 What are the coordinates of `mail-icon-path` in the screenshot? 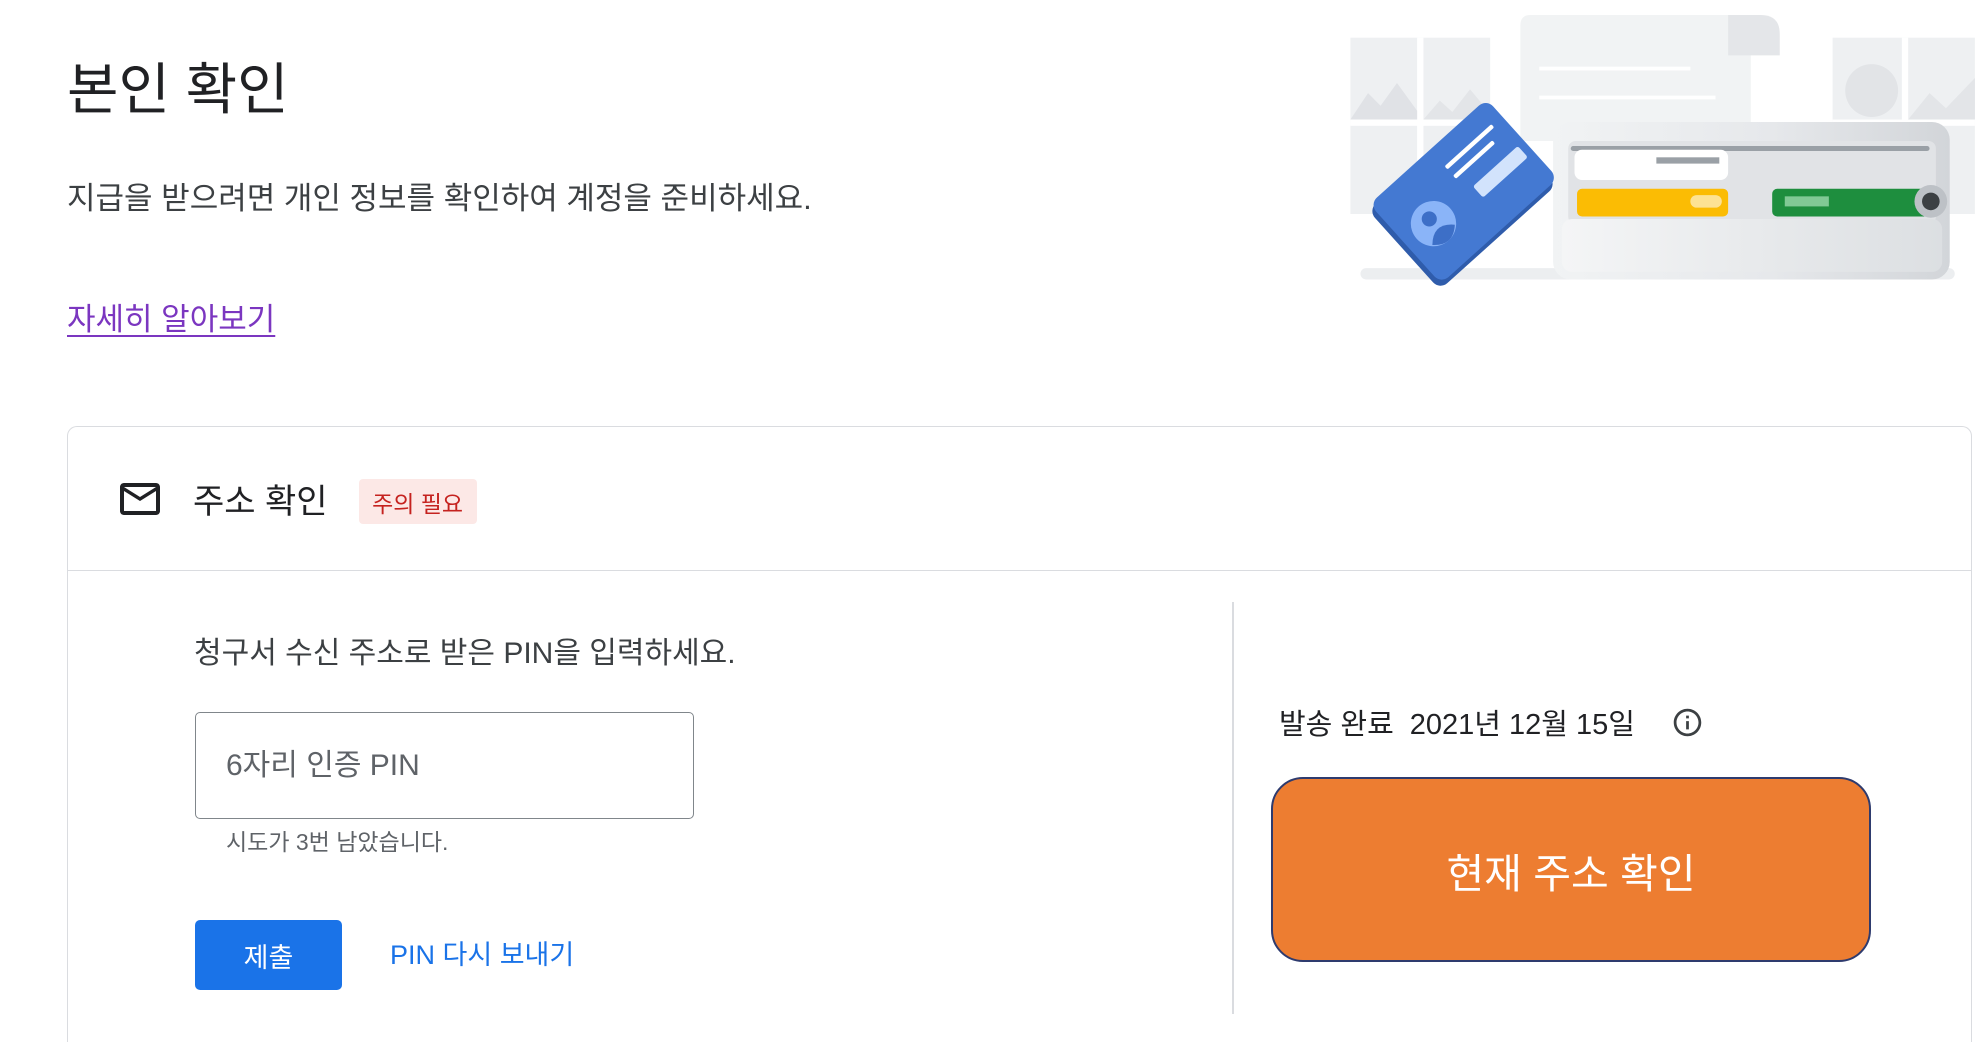 It's located at (140, 498).